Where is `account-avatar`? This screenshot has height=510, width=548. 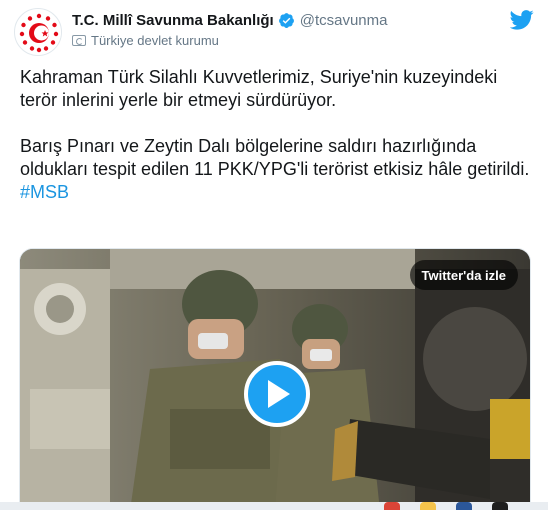 account-avatar is located at coordinates (38, 32).